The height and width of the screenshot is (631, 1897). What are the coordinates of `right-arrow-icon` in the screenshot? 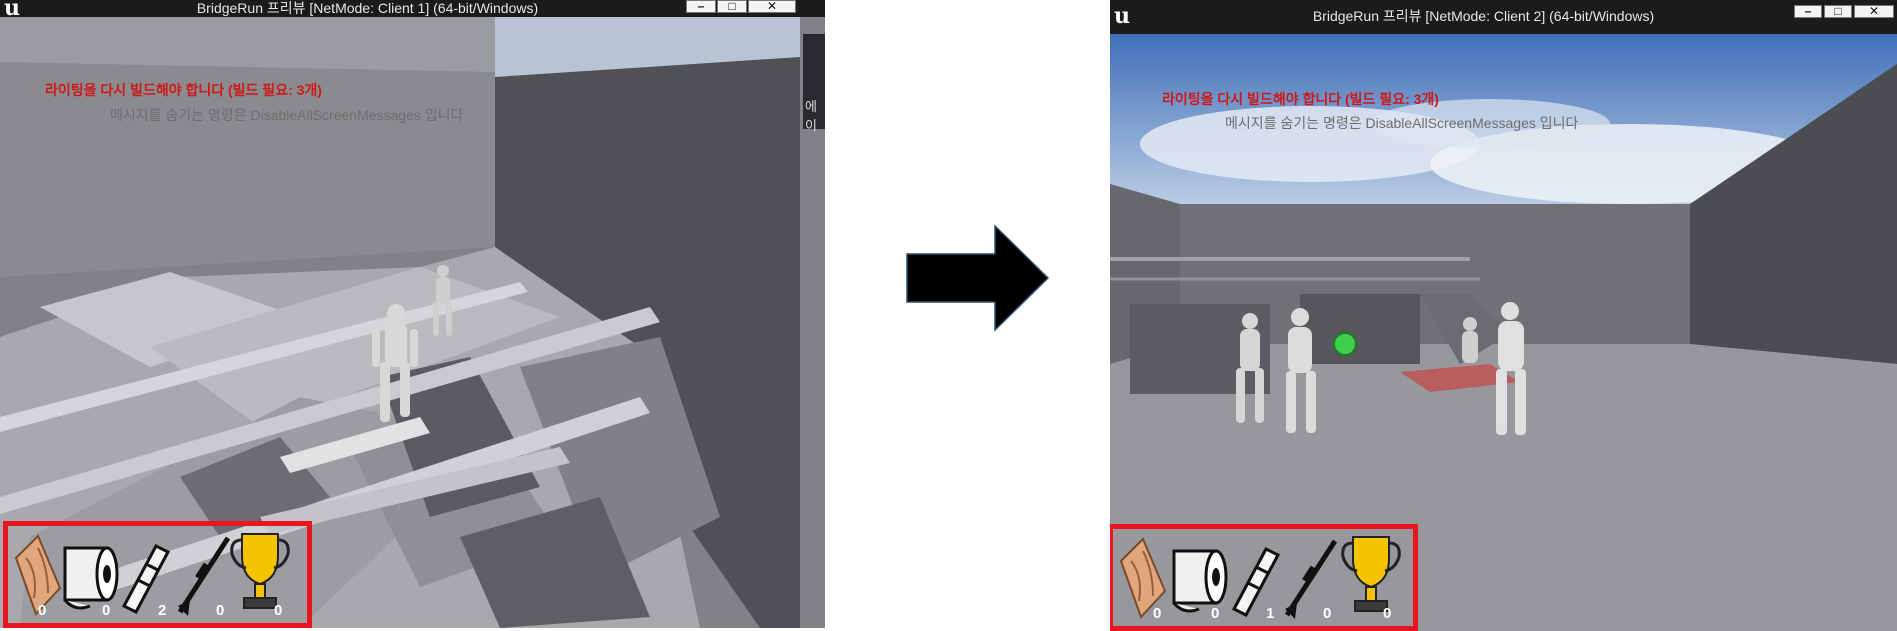 It's located at (978, 278).